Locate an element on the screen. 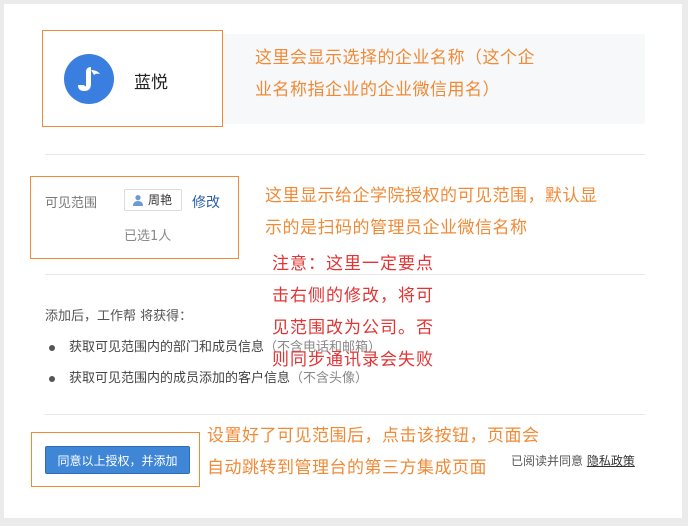 The width and height of the screenshot is (688, 526). duck-logo-icon is located at coordinates (89, 79).